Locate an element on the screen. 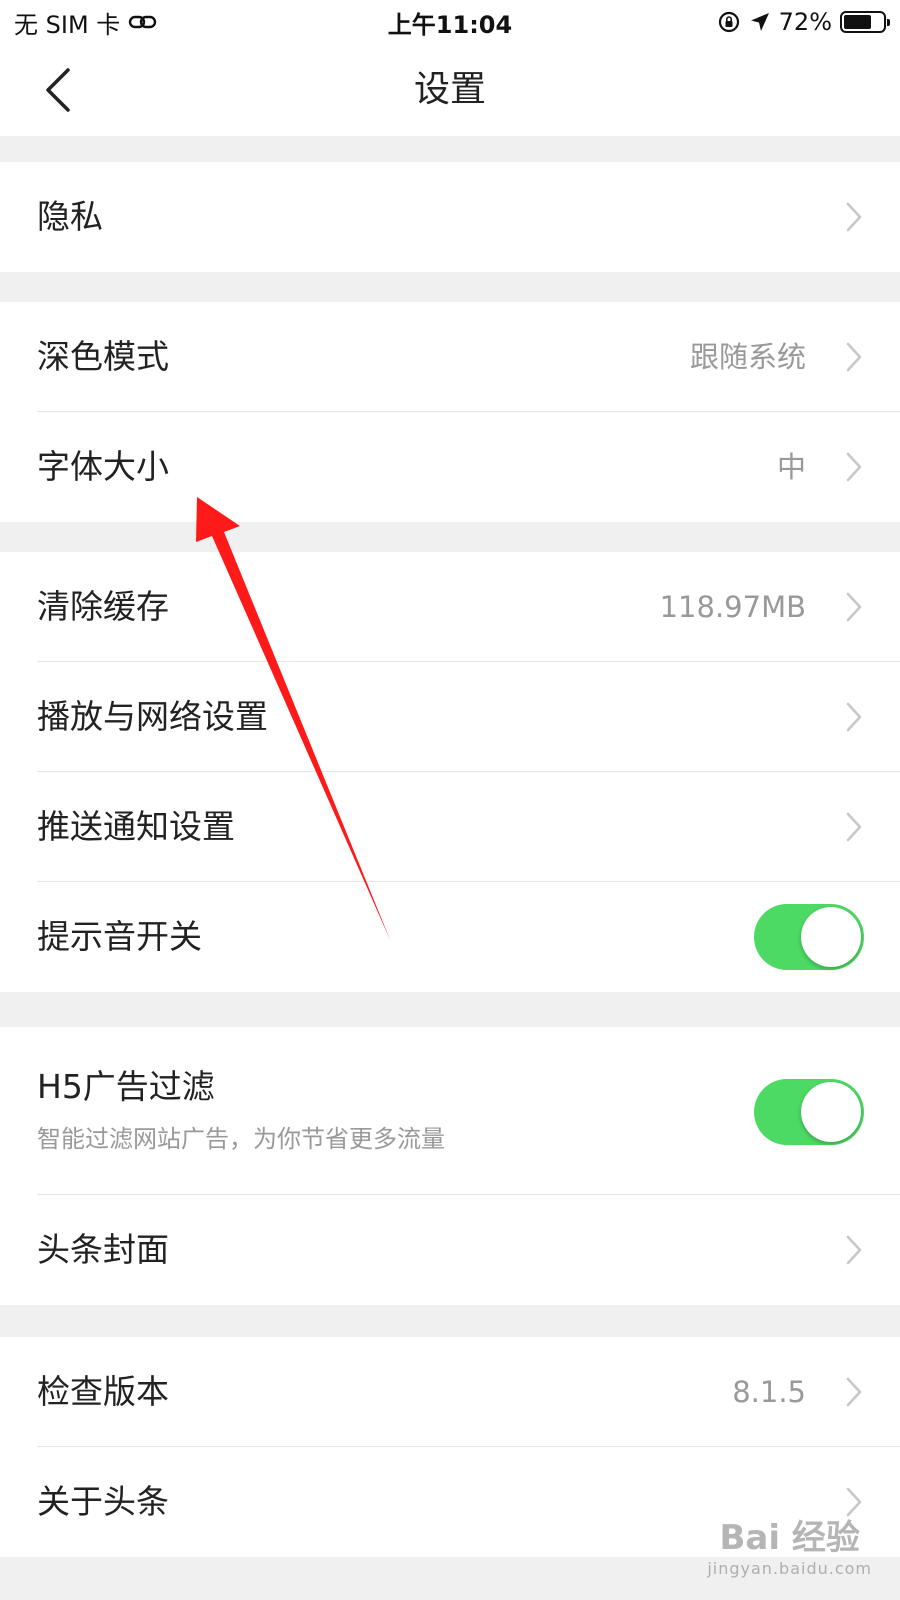 The width and height of the screenshot is (900, 1600). ad-filter-toggle-switch is located at coordinates (809, 1112).